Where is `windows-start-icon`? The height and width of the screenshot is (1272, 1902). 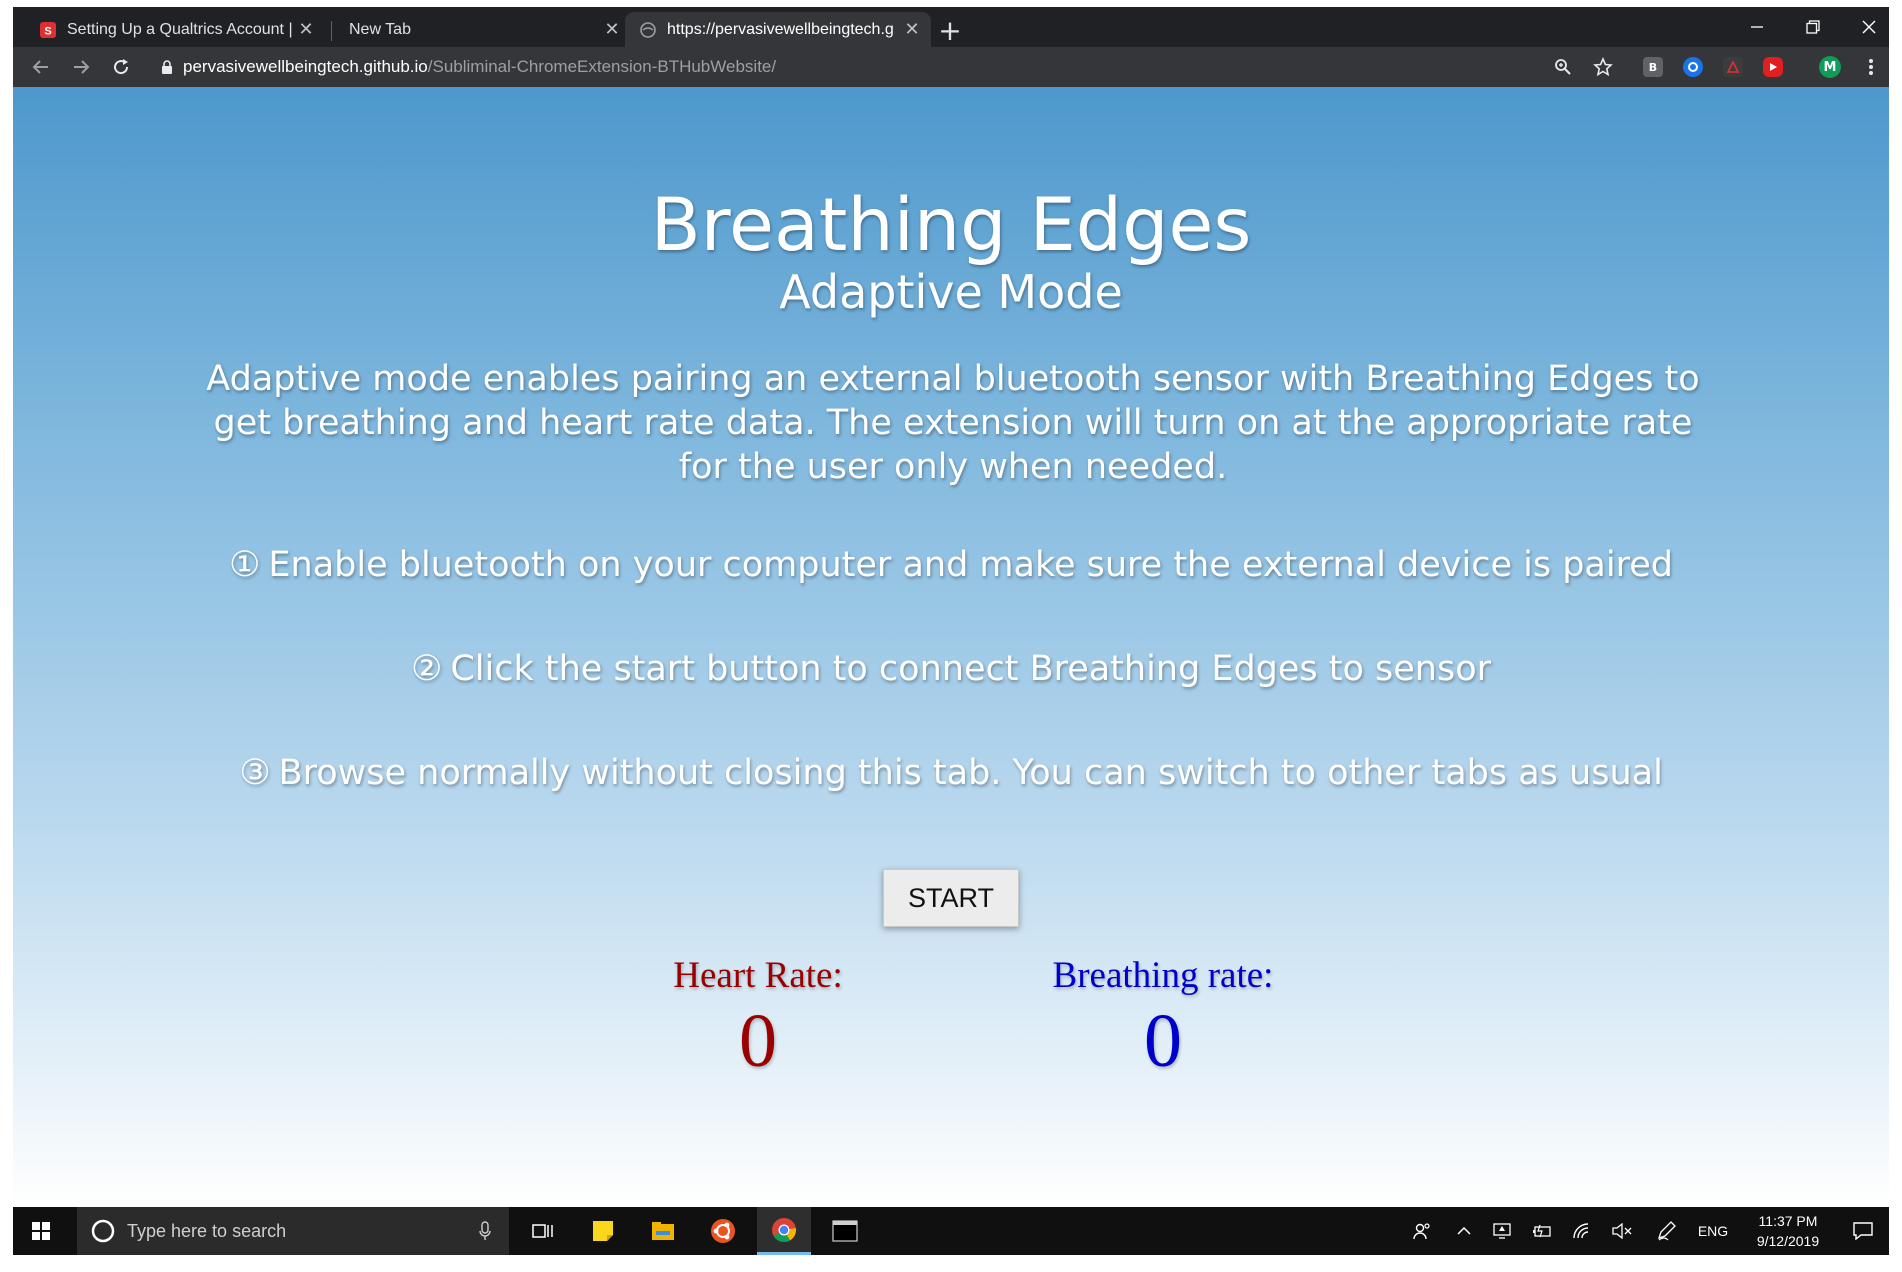 windows-start-icon is located at coordinates (41, 1231).